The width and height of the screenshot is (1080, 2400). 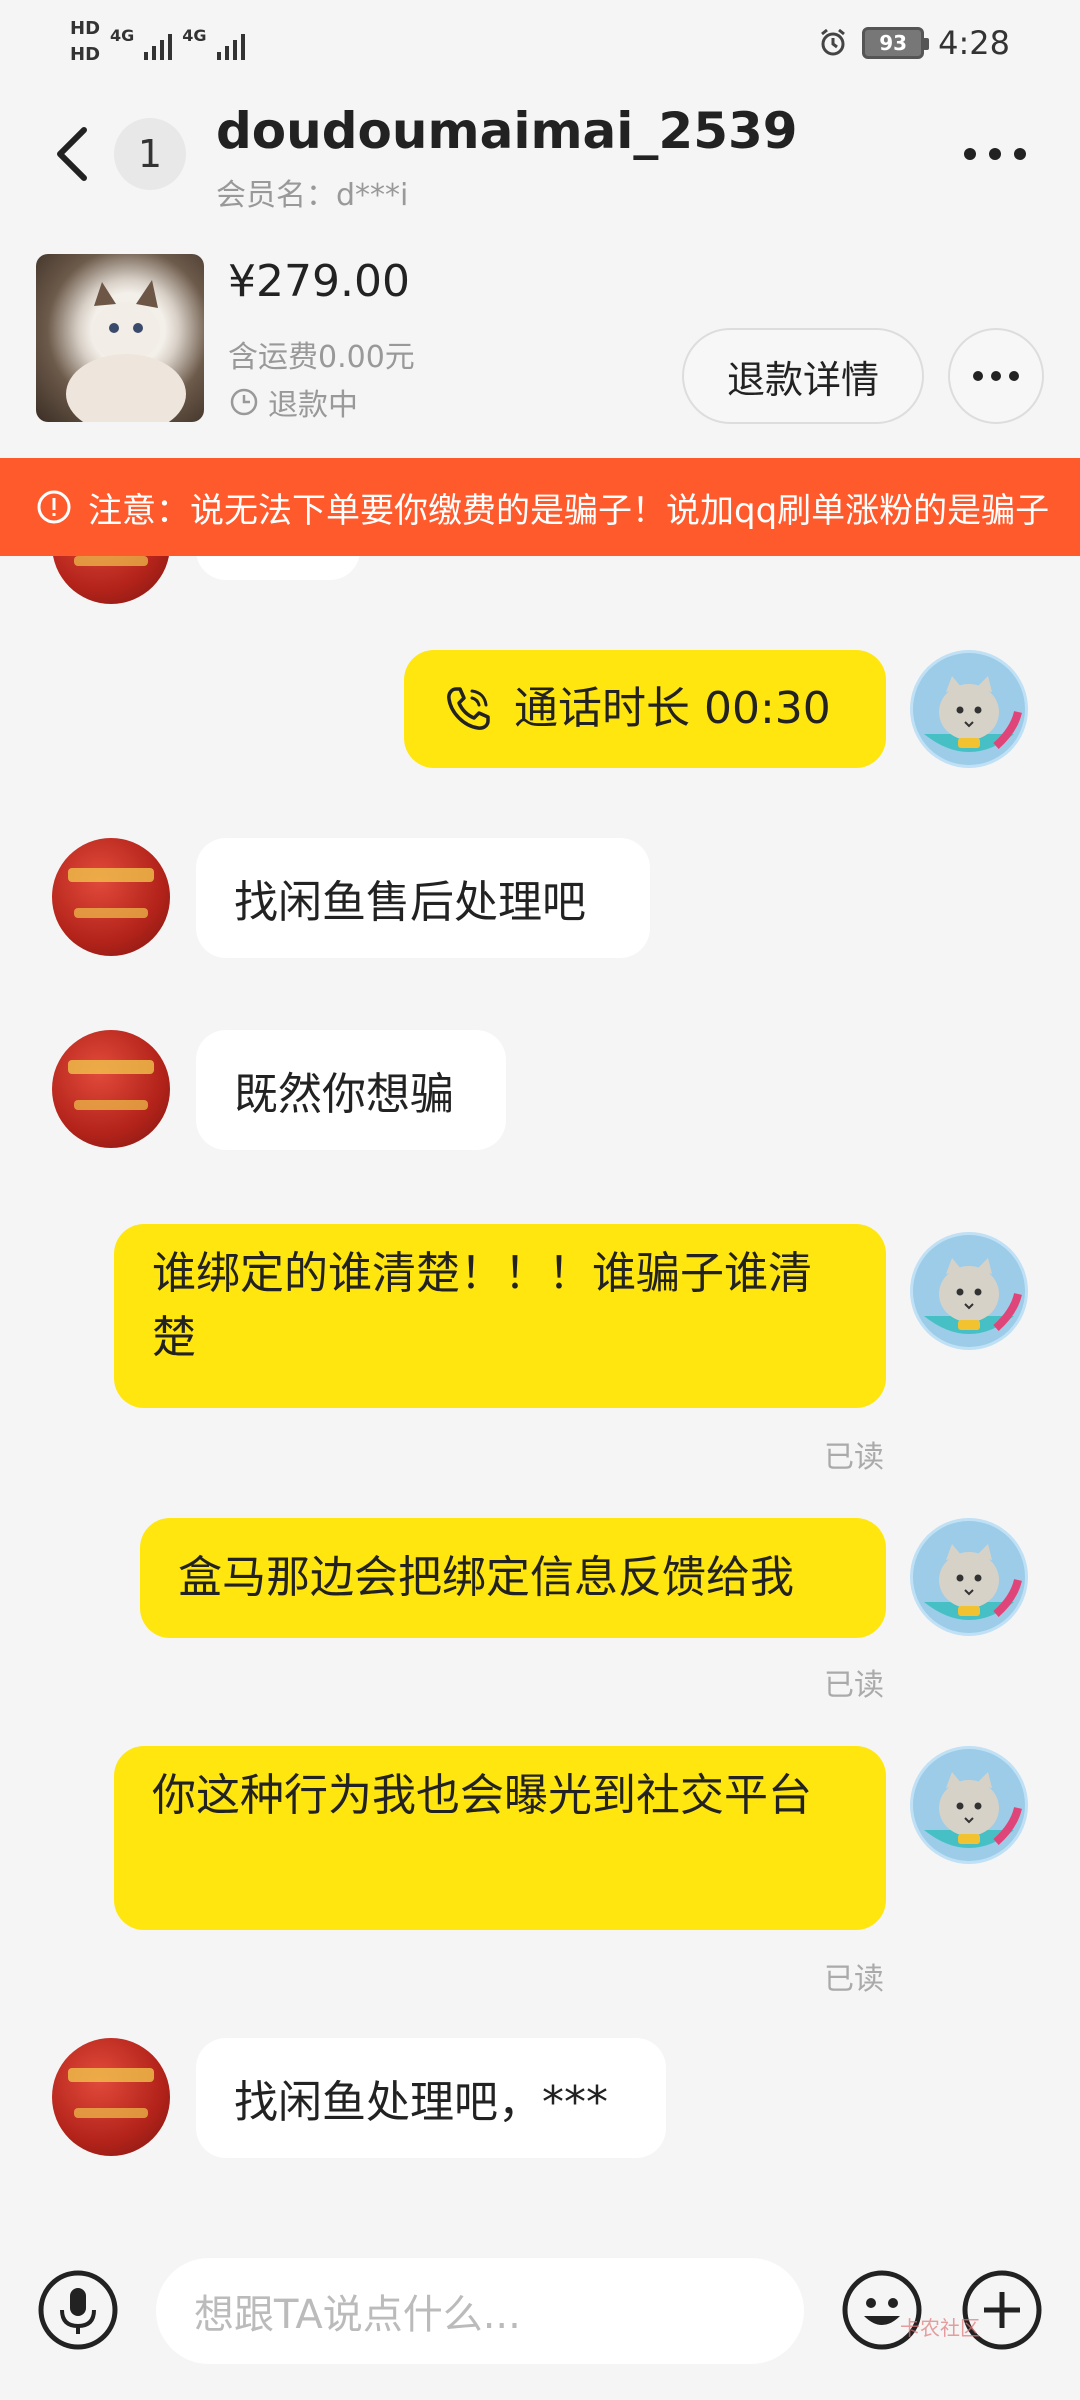 I want to click on message-bubble: 找闲鱼售后处理吧, so click(x=423, y=898).